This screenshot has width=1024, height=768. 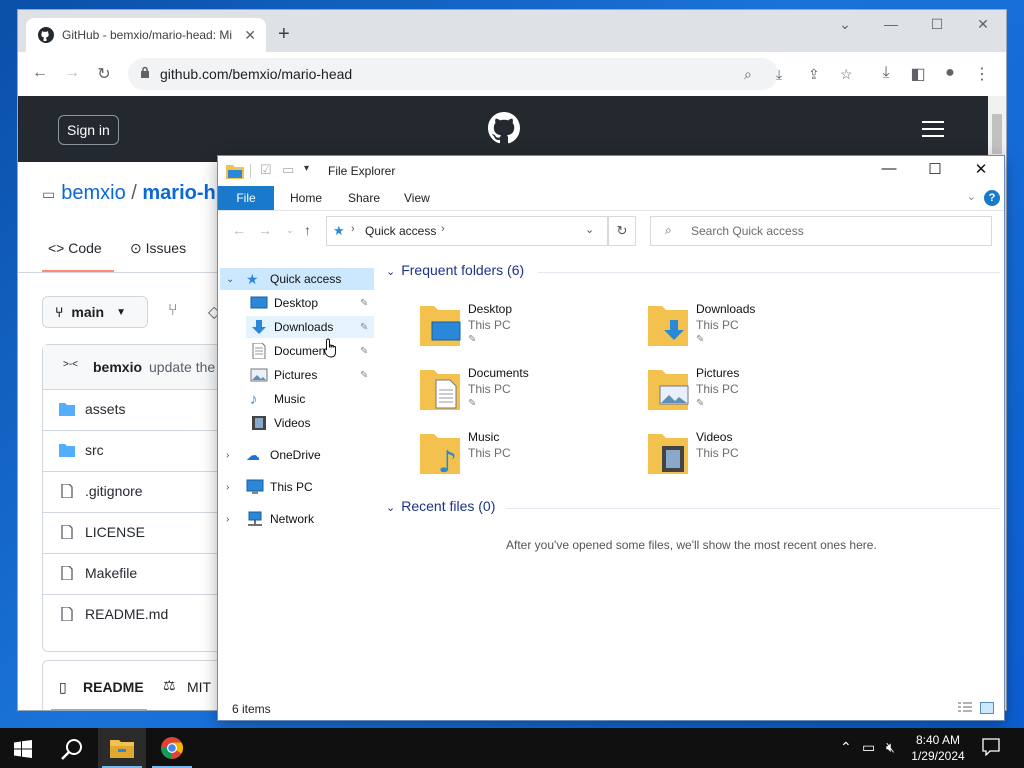 I want to click on large-icons-view-icon, so click(x=987, y=708).